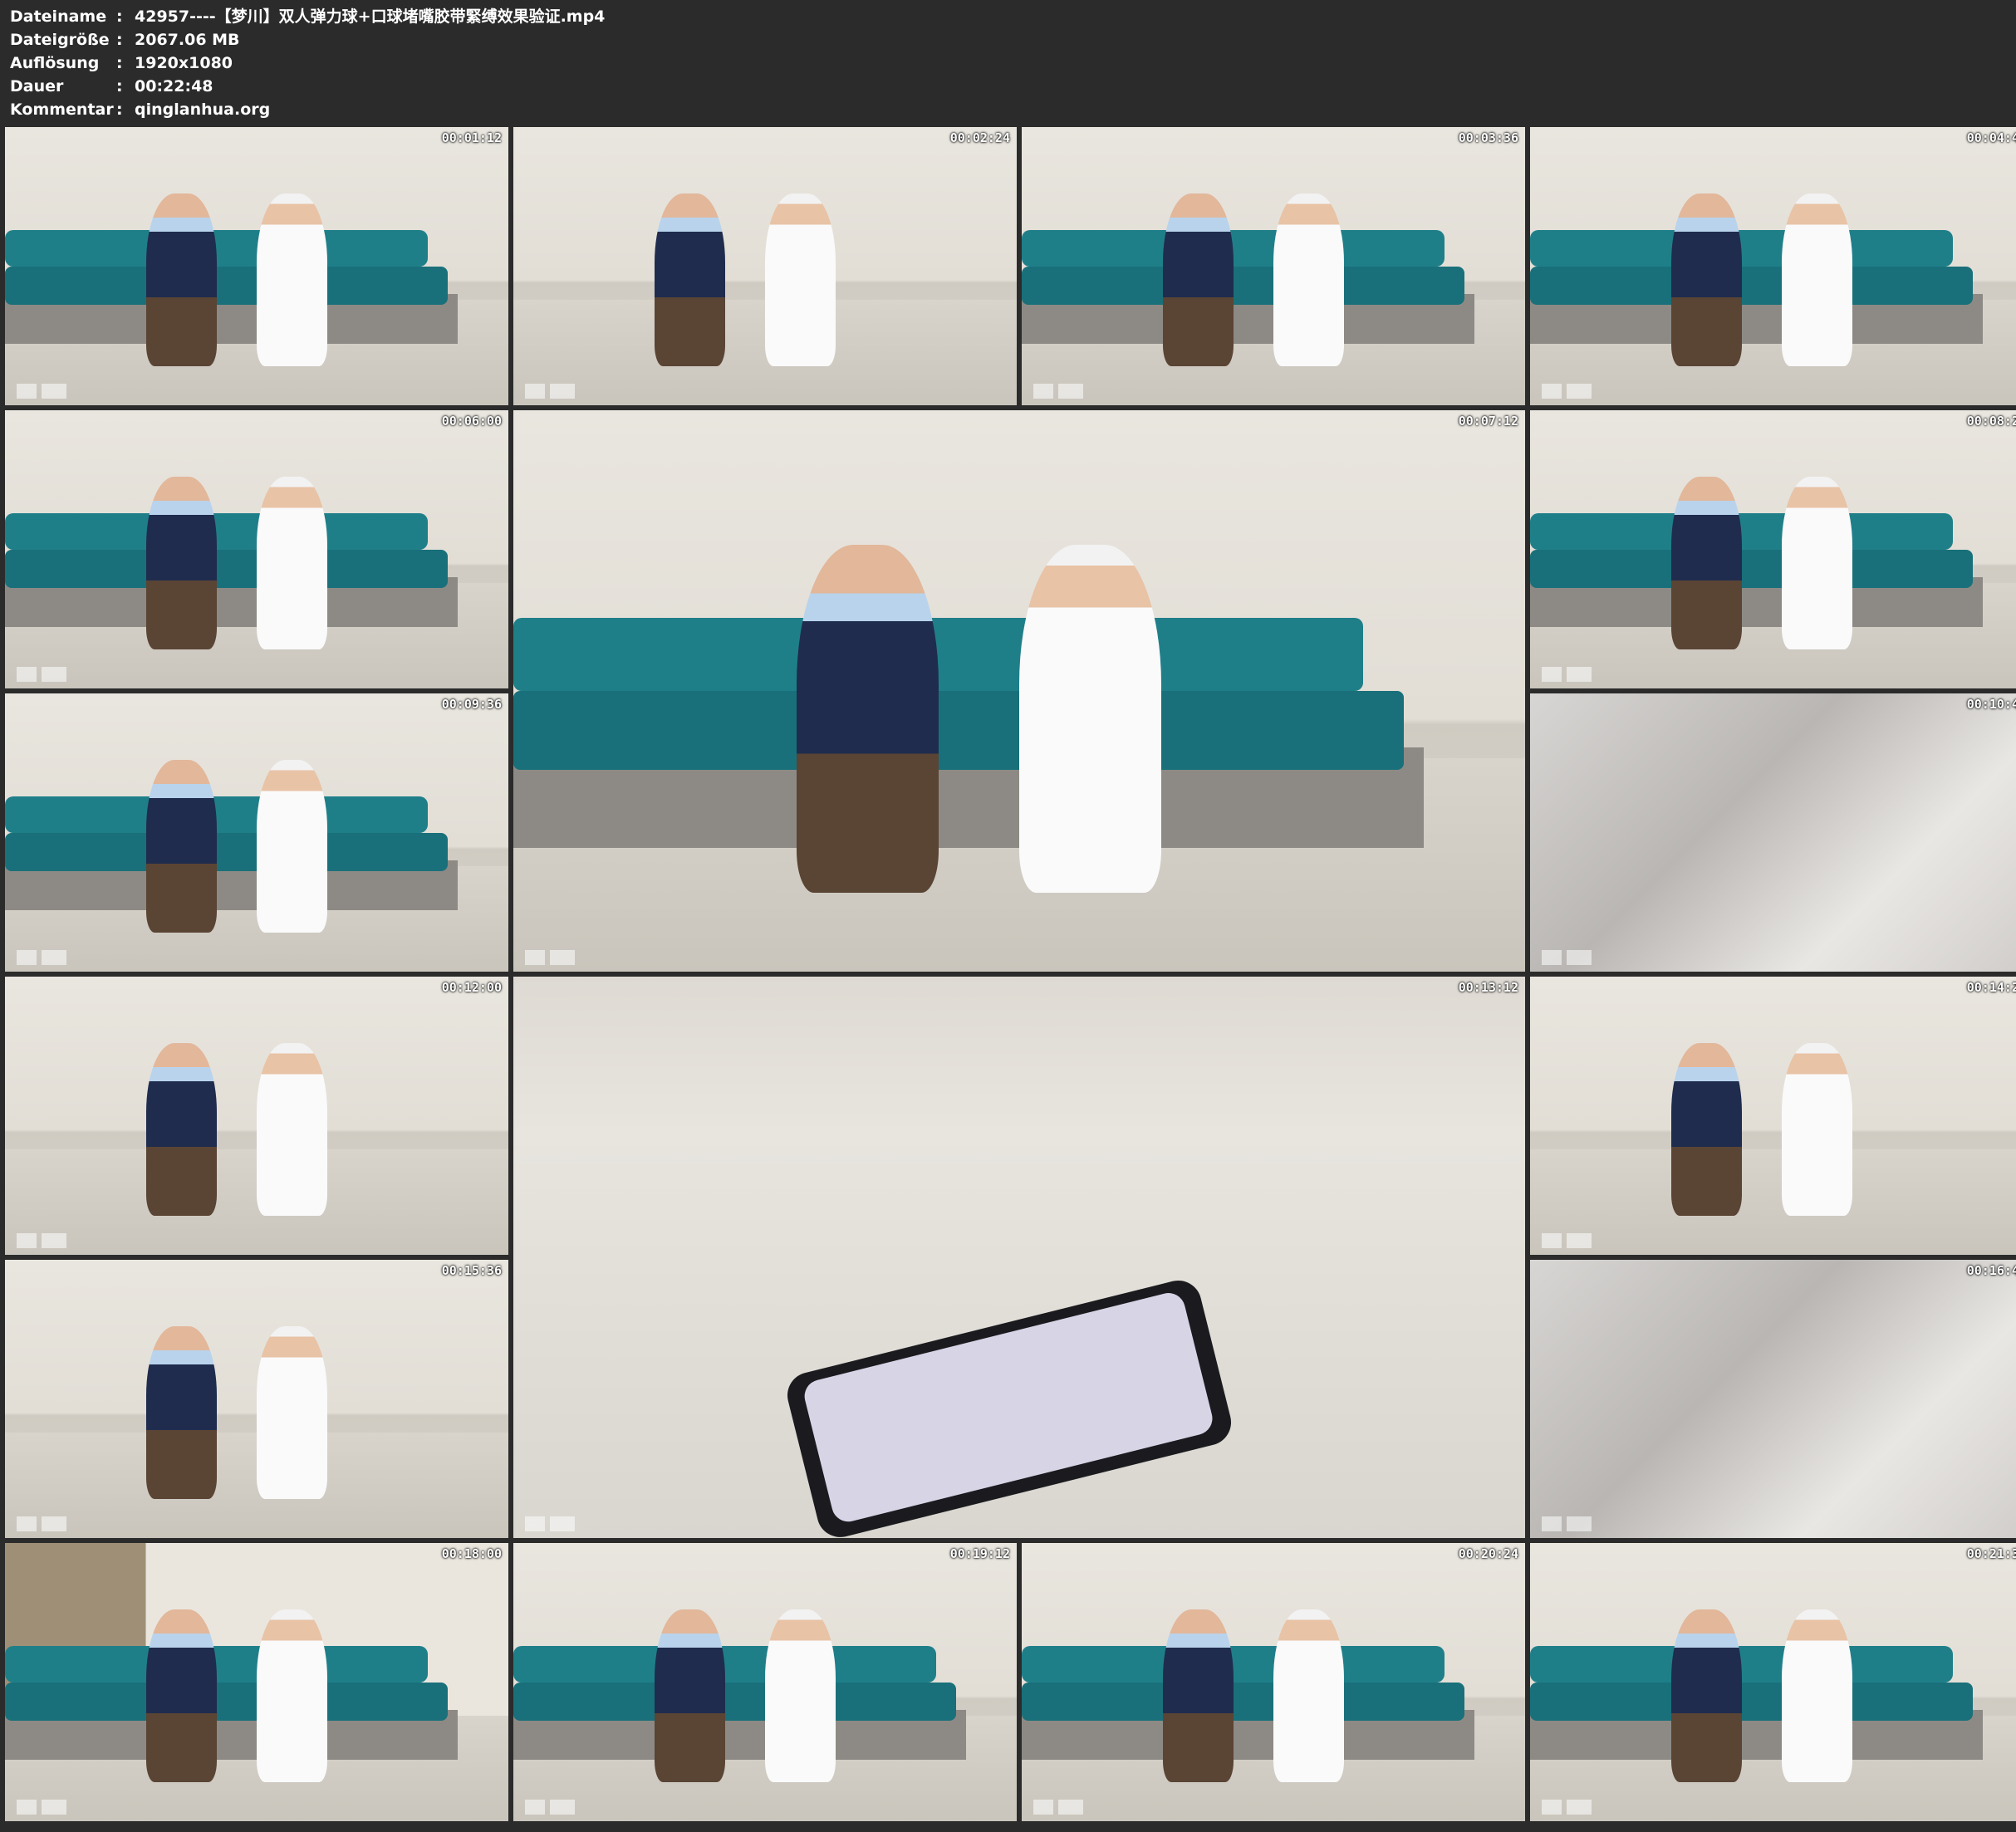  Describe the element at coordinates (1991, 987) in the screenshot. I see `thumbnail-timestamp: 00:14:24` at that location.